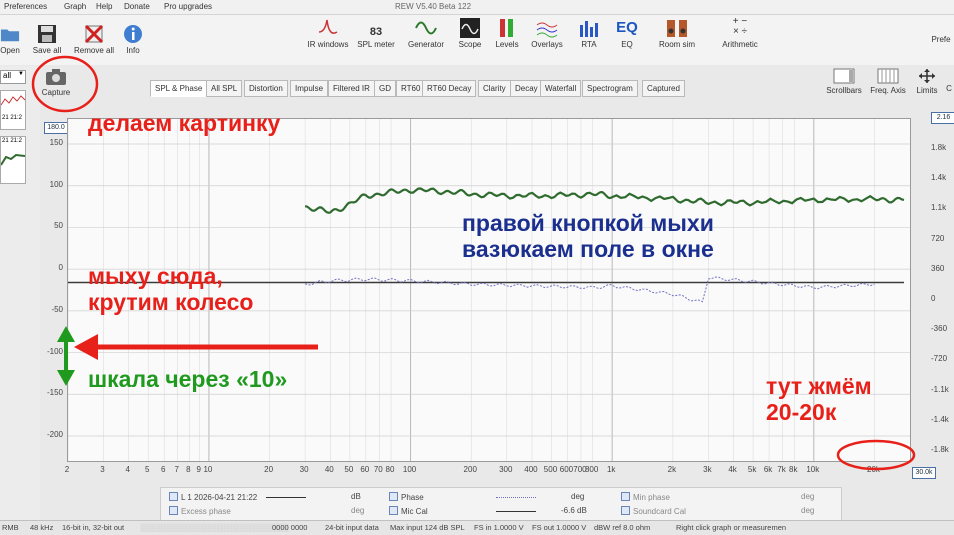  I want to click on annotation-click-20-20k: тут жмём 20-20к, so click(819, 399).